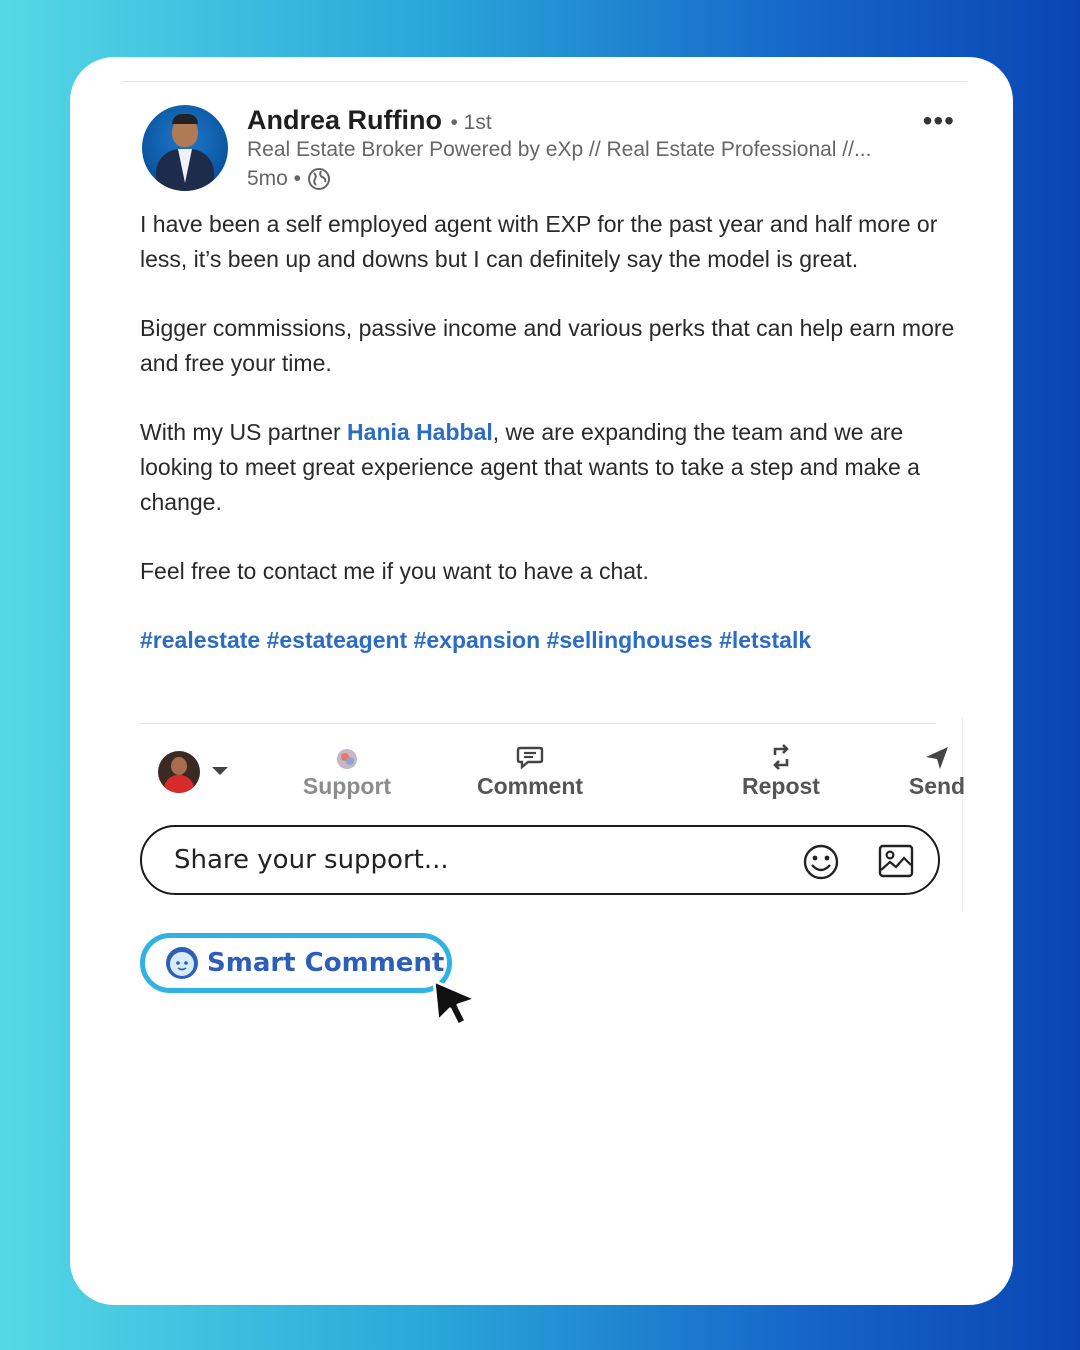  What do you see at coordinates (182, 963) in the screenshot?
I see `smart-comment-logo-icon` at bounding box center [182, 963].